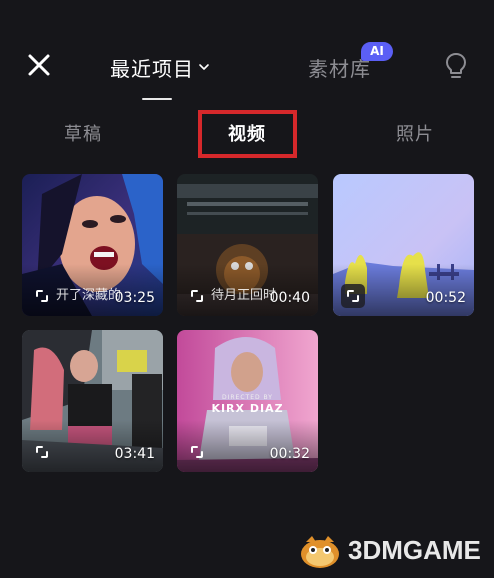 Image resolution: width=494 pixels, height=578 pixels. I want to click on lightbulb-icon, so click(456, 65).